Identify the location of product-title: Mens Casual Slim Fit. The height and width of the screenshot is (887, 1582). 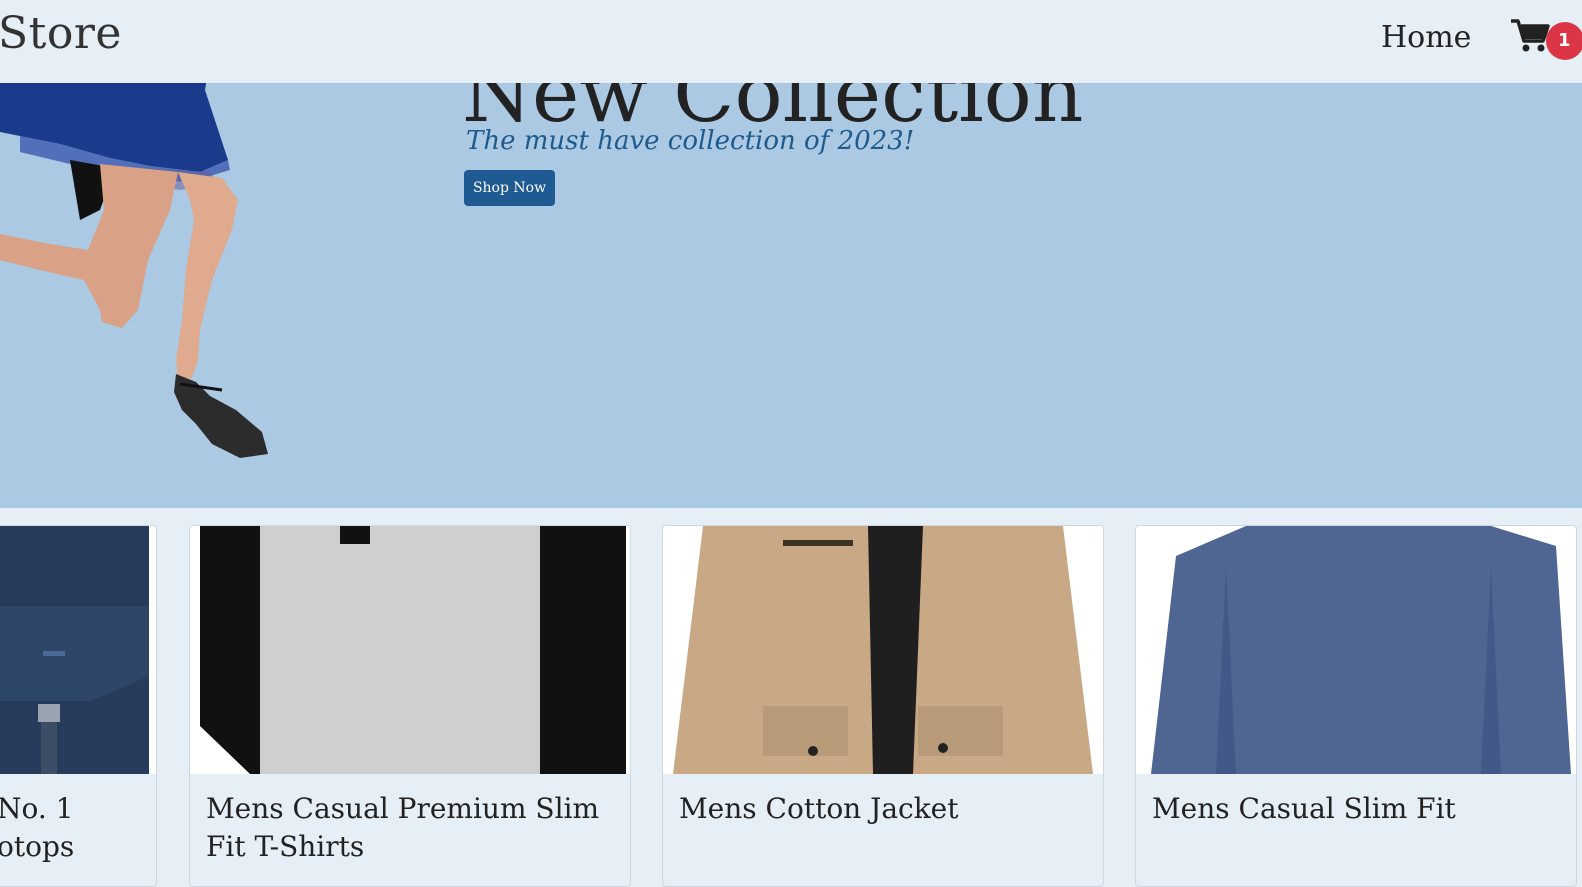
(1356, 809).